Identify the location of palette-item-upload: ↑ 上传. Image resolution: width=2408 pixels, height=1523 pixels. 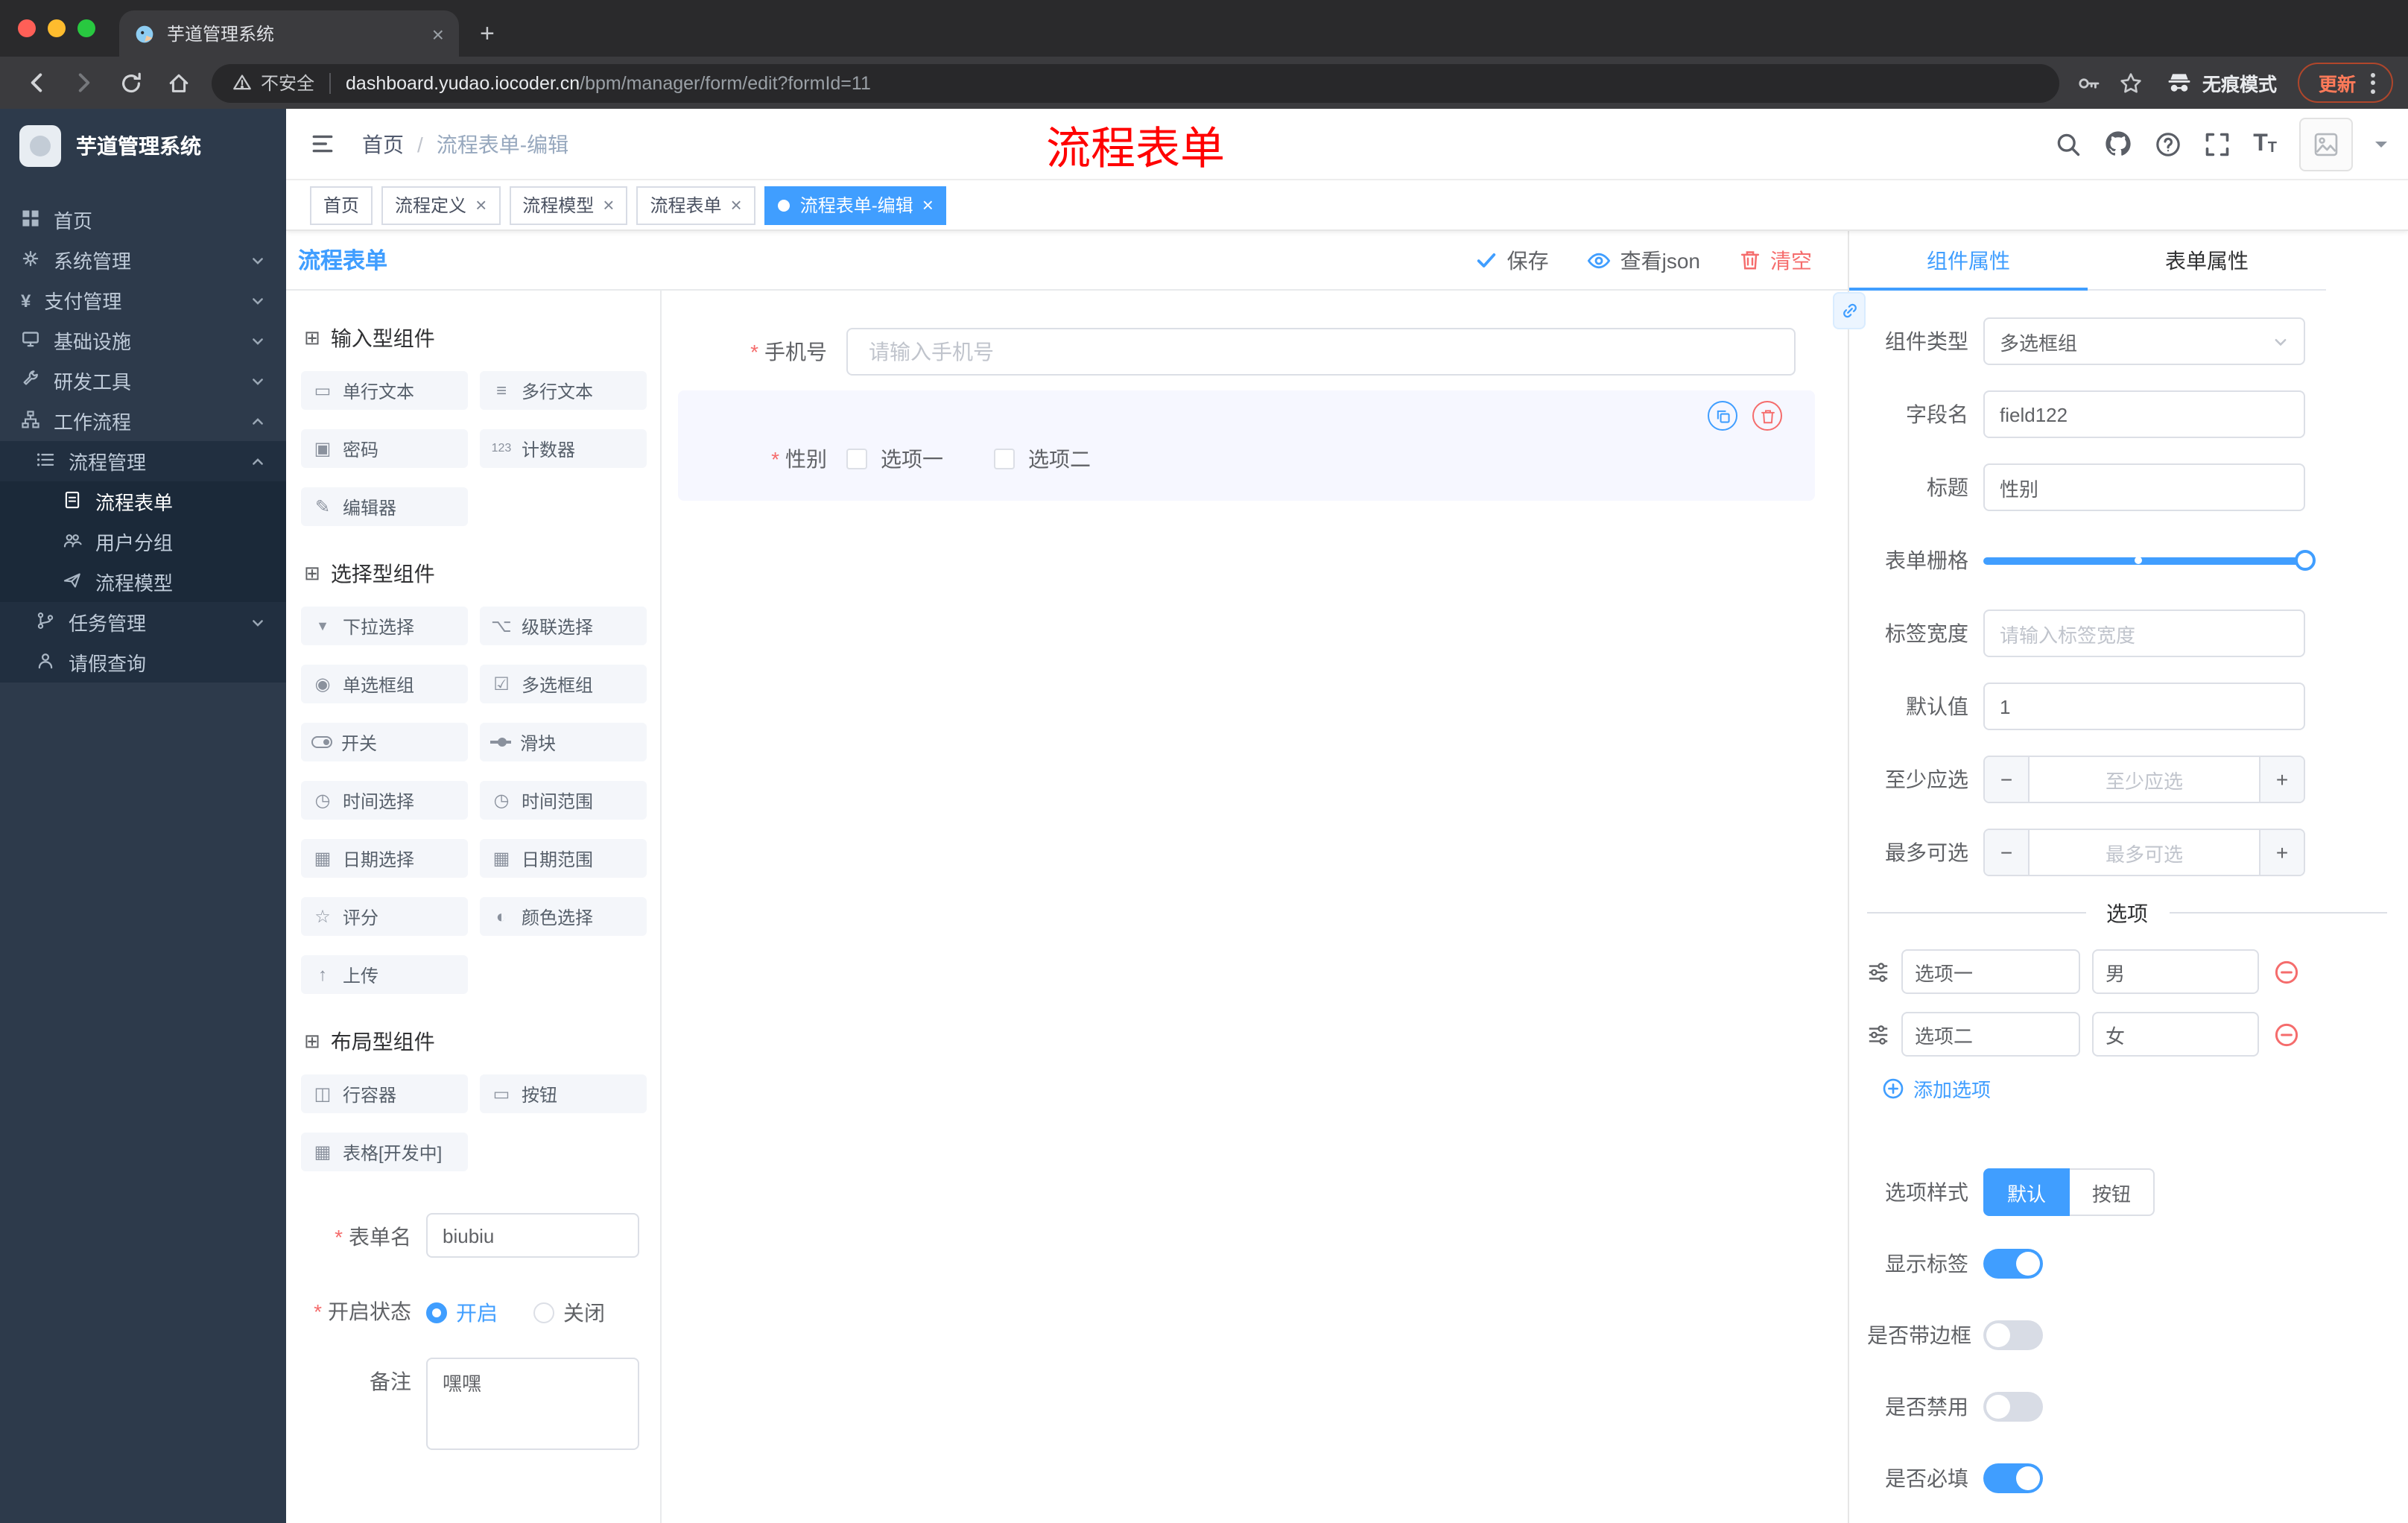
(384, 975).